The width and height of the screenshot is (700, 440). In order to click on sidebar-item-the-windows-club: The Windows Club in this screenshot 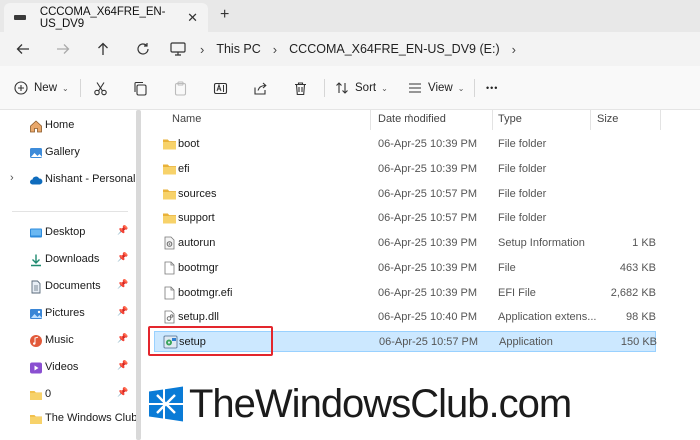, I will do `click(68, 419)`.